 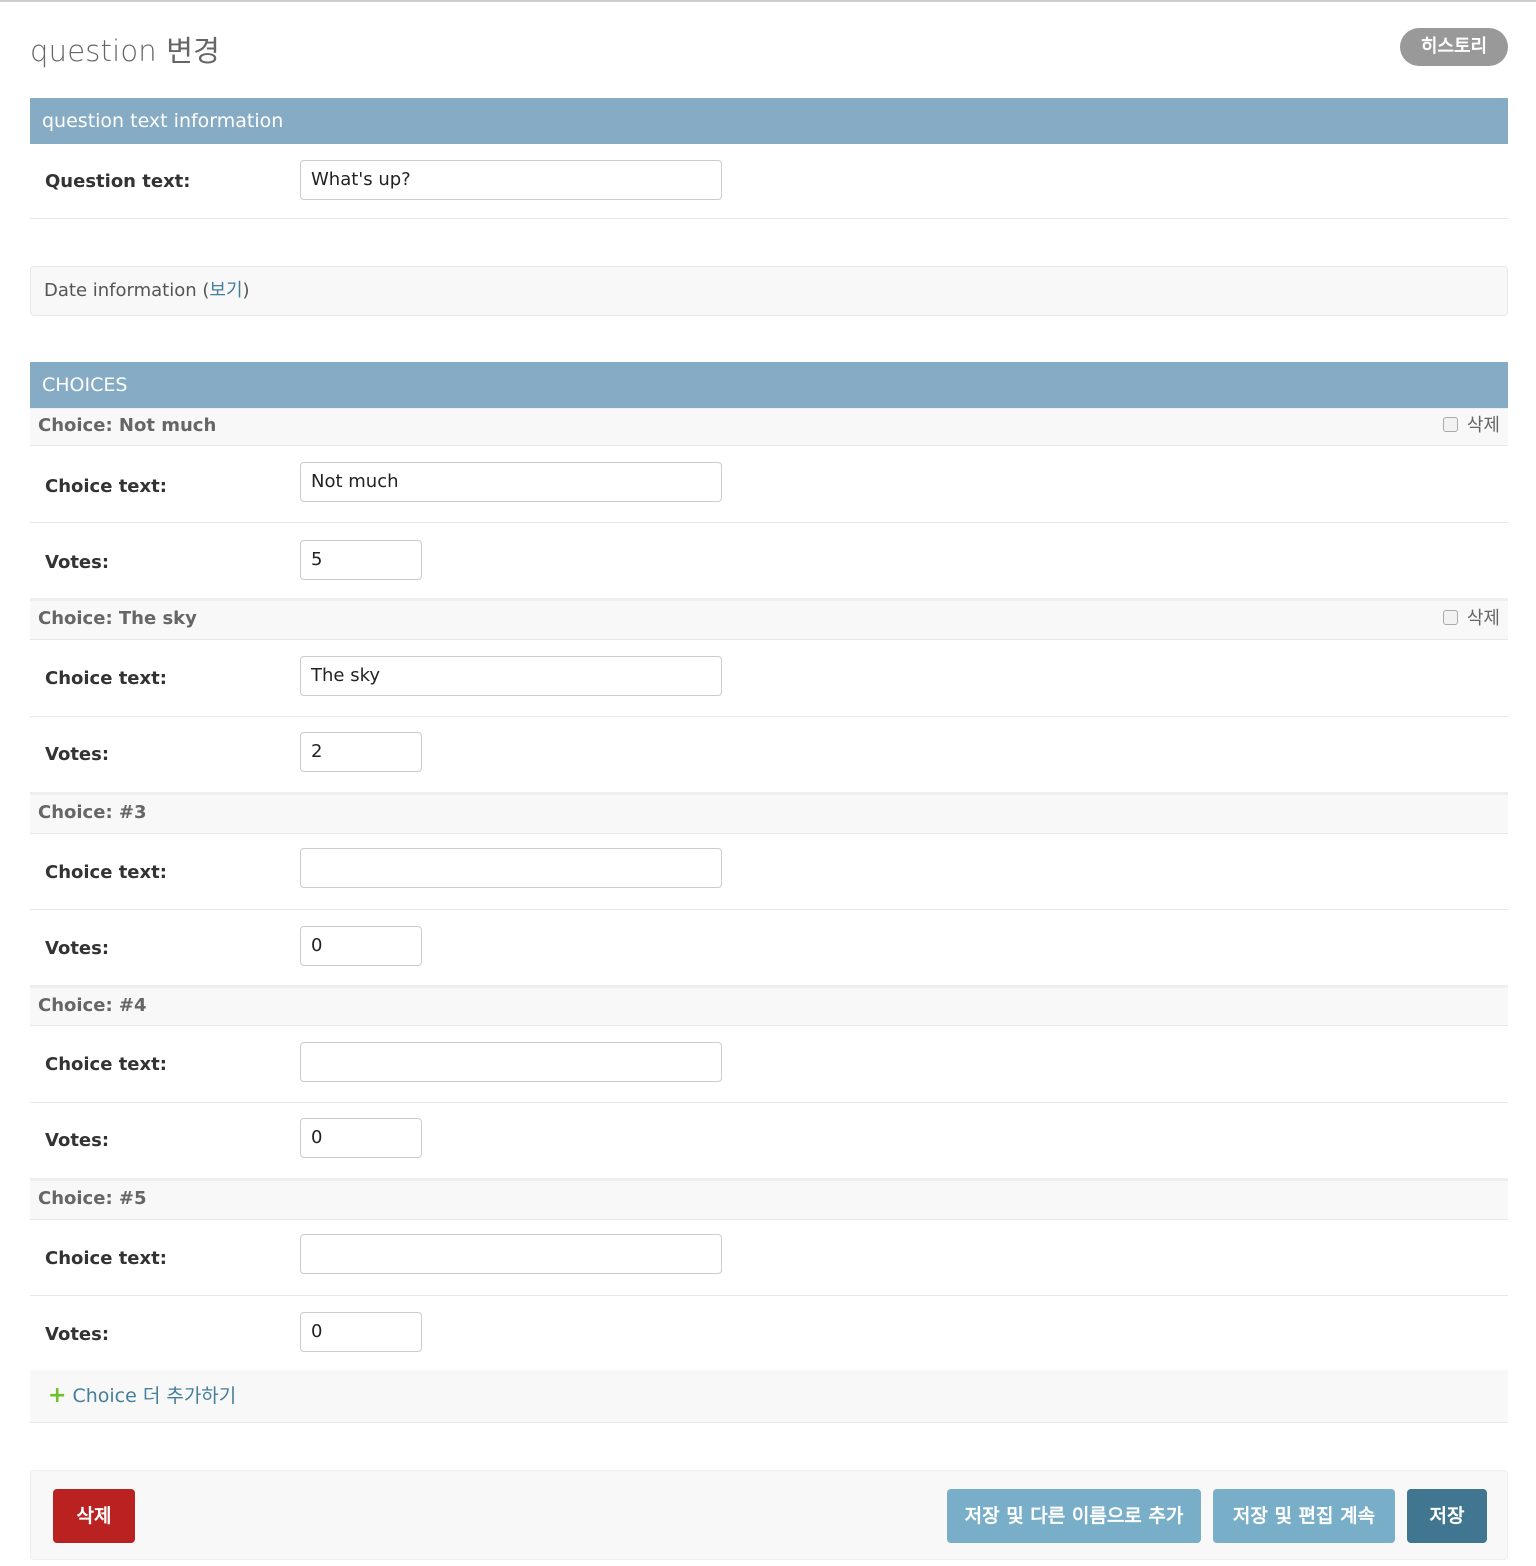 I want to click on votes-input: 5, so click(x=361, y=560).